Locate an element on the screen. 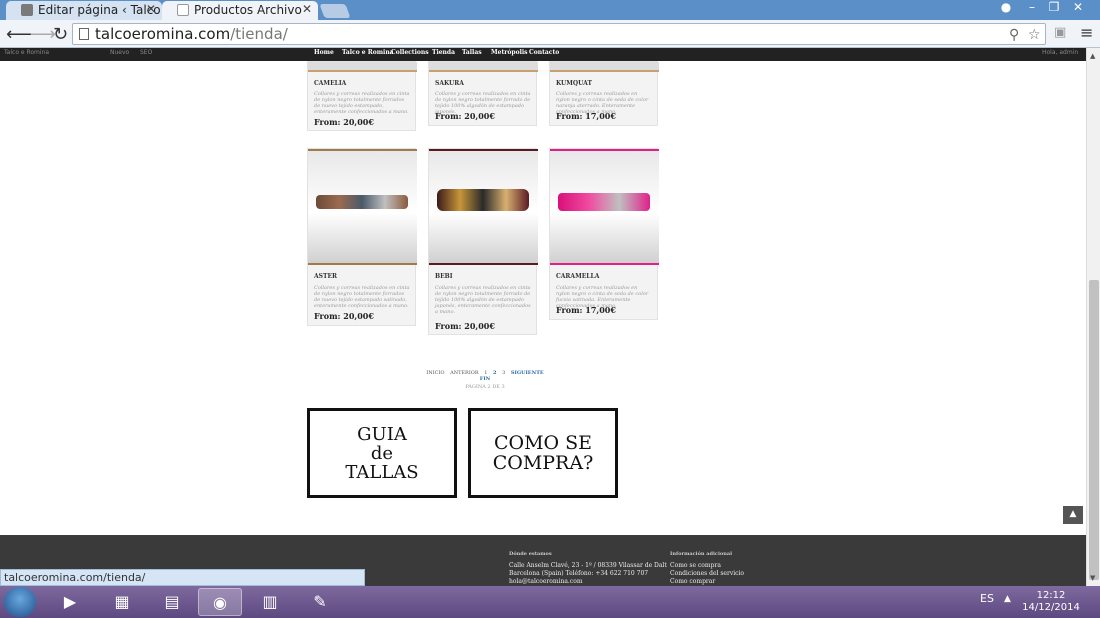  admin-bar-new: Nuevo is located at coordinates (119, 52).